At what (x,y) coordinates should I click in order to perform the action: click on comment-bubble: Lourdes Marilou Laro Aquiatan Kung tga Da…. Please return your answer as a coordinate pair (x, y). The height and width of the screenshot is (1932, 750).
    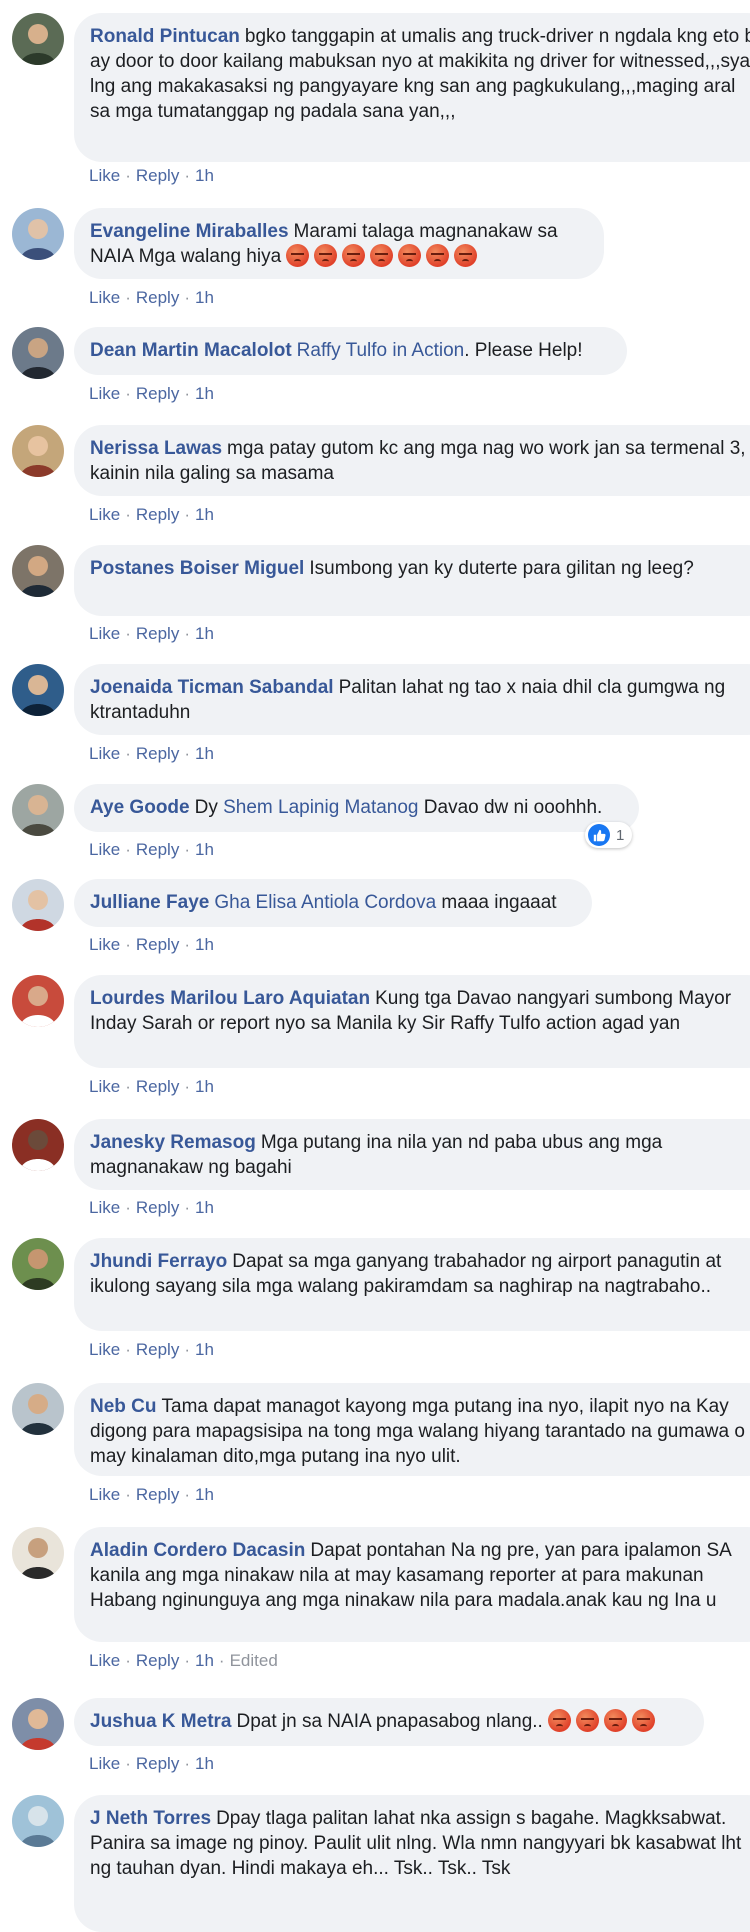
    Looking at the image, I should click on (412, 1021).